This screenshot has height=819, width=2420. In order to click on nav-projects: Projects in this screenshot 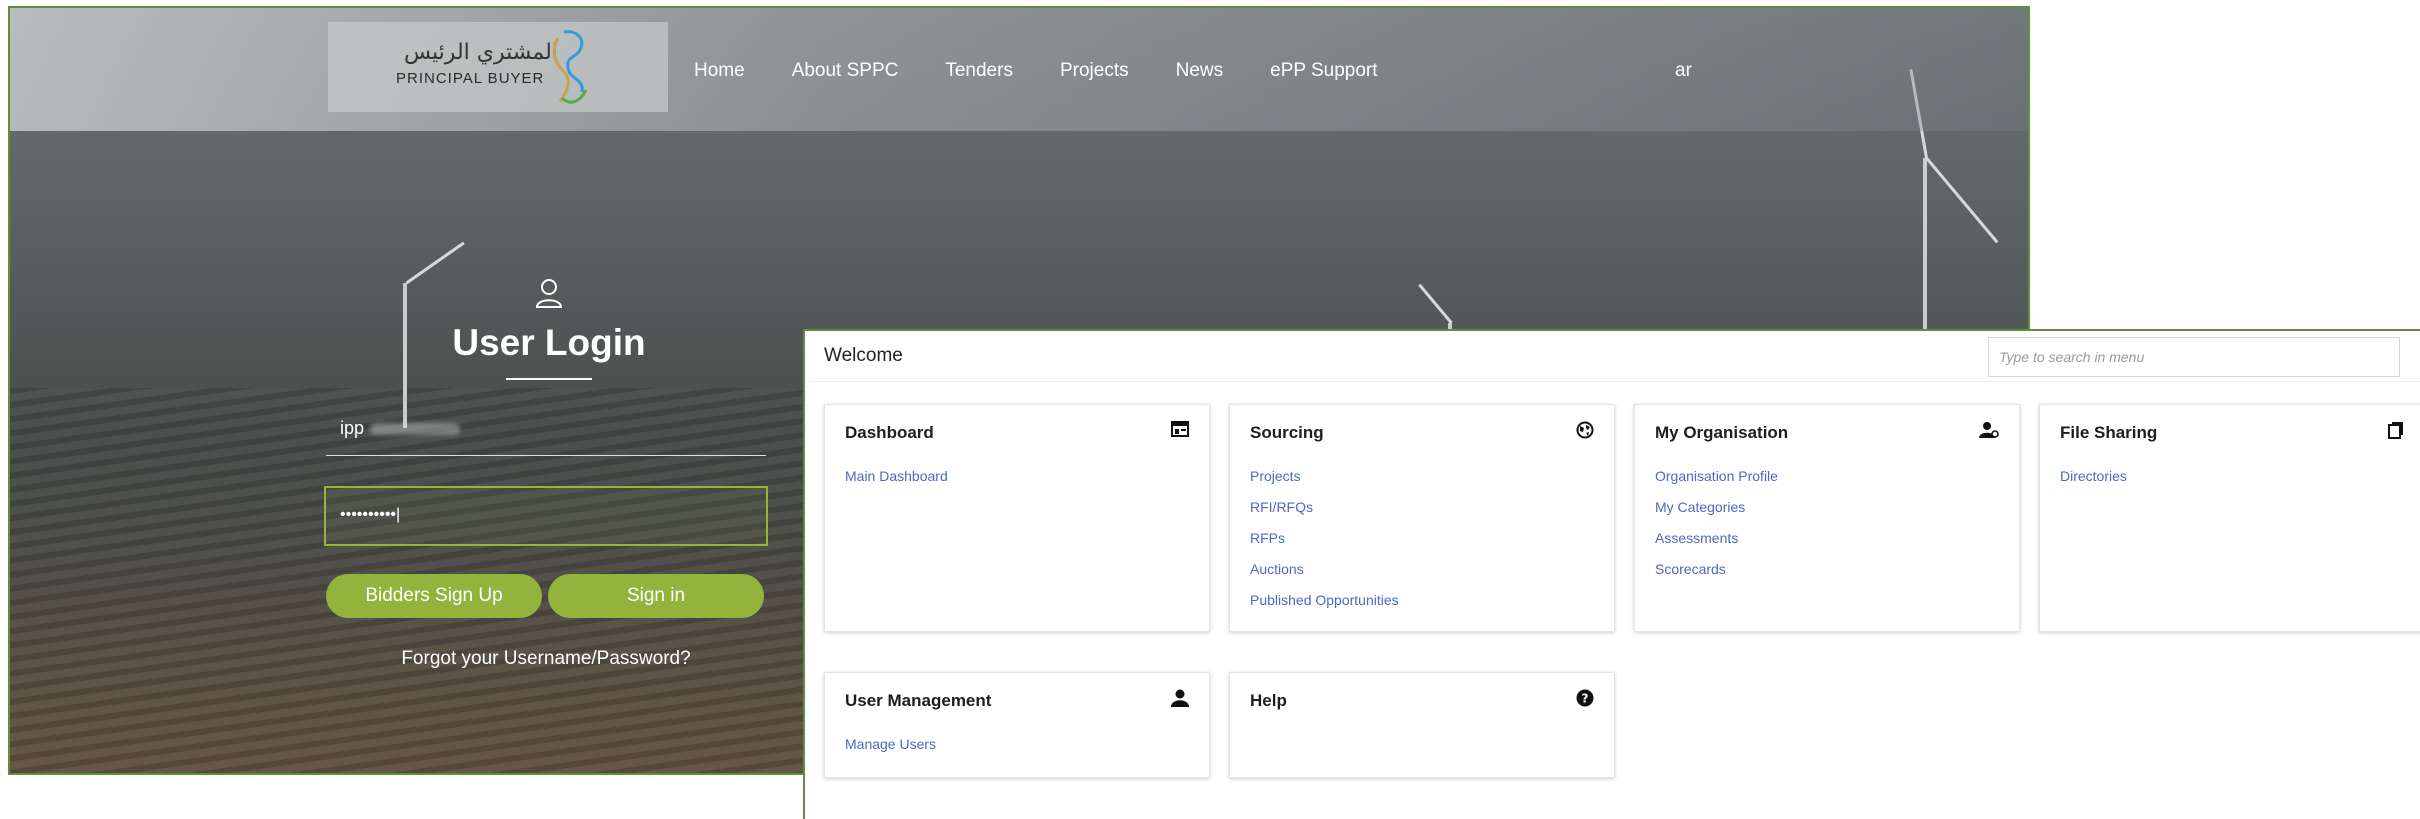, I will do `click(1094, 71)`.